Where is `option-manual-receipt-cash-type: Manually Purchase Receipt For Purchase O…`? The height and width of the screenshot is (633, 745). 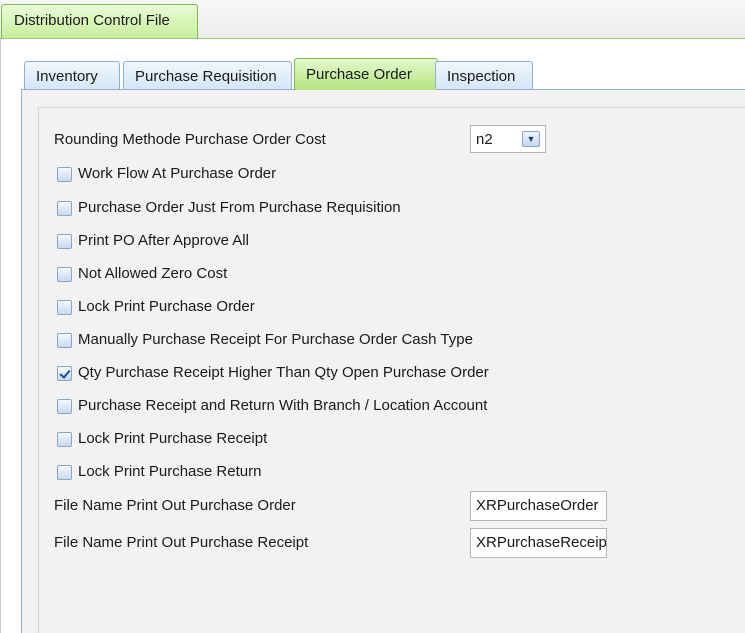 option-manual-receipt-cash-type: Manually Purchase Receipt For Purchase O… is located at coordinates (265, 340).